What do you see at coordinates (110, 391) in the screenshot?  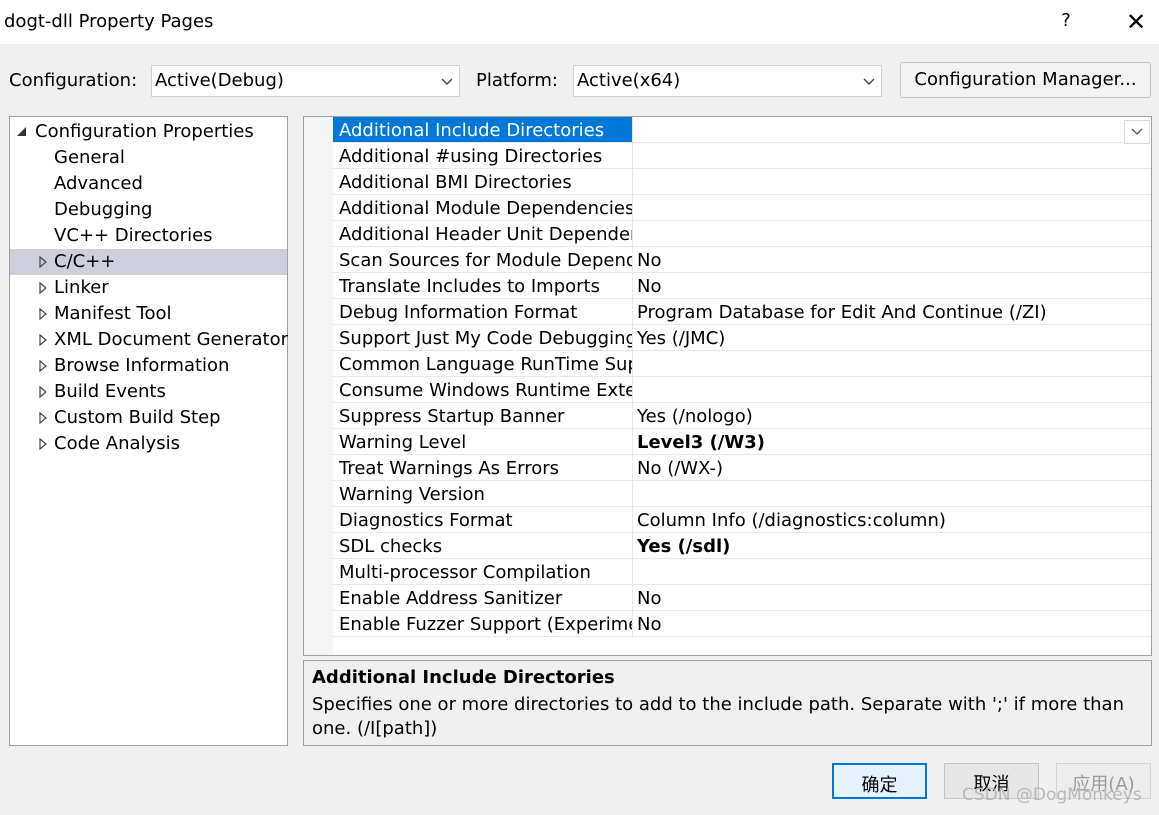 I see `tree-item-label: Build Events` at bounding box center [110, 391].